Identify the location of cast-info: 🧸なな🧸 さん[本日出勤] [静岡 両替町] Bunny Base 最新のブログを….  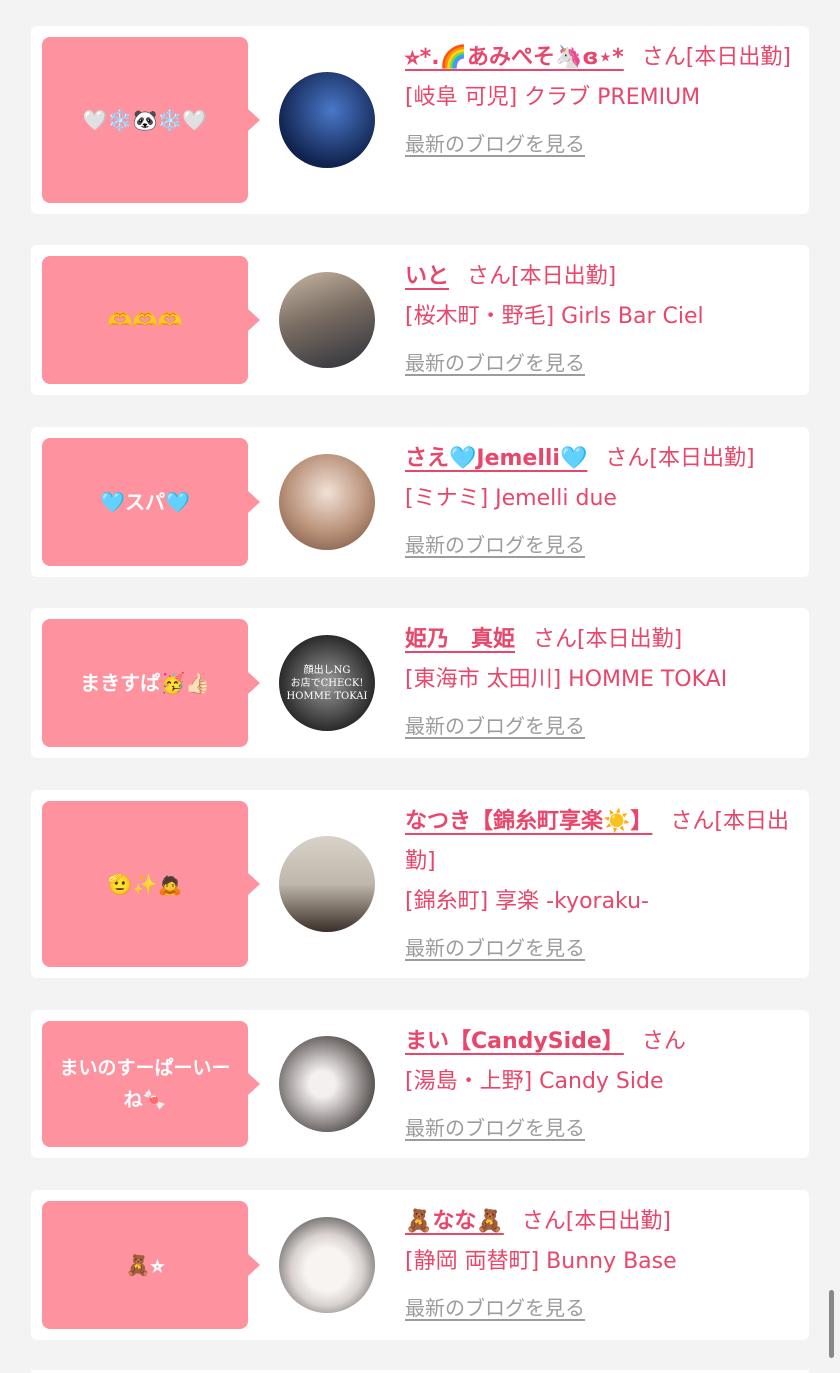
(602, 1265).